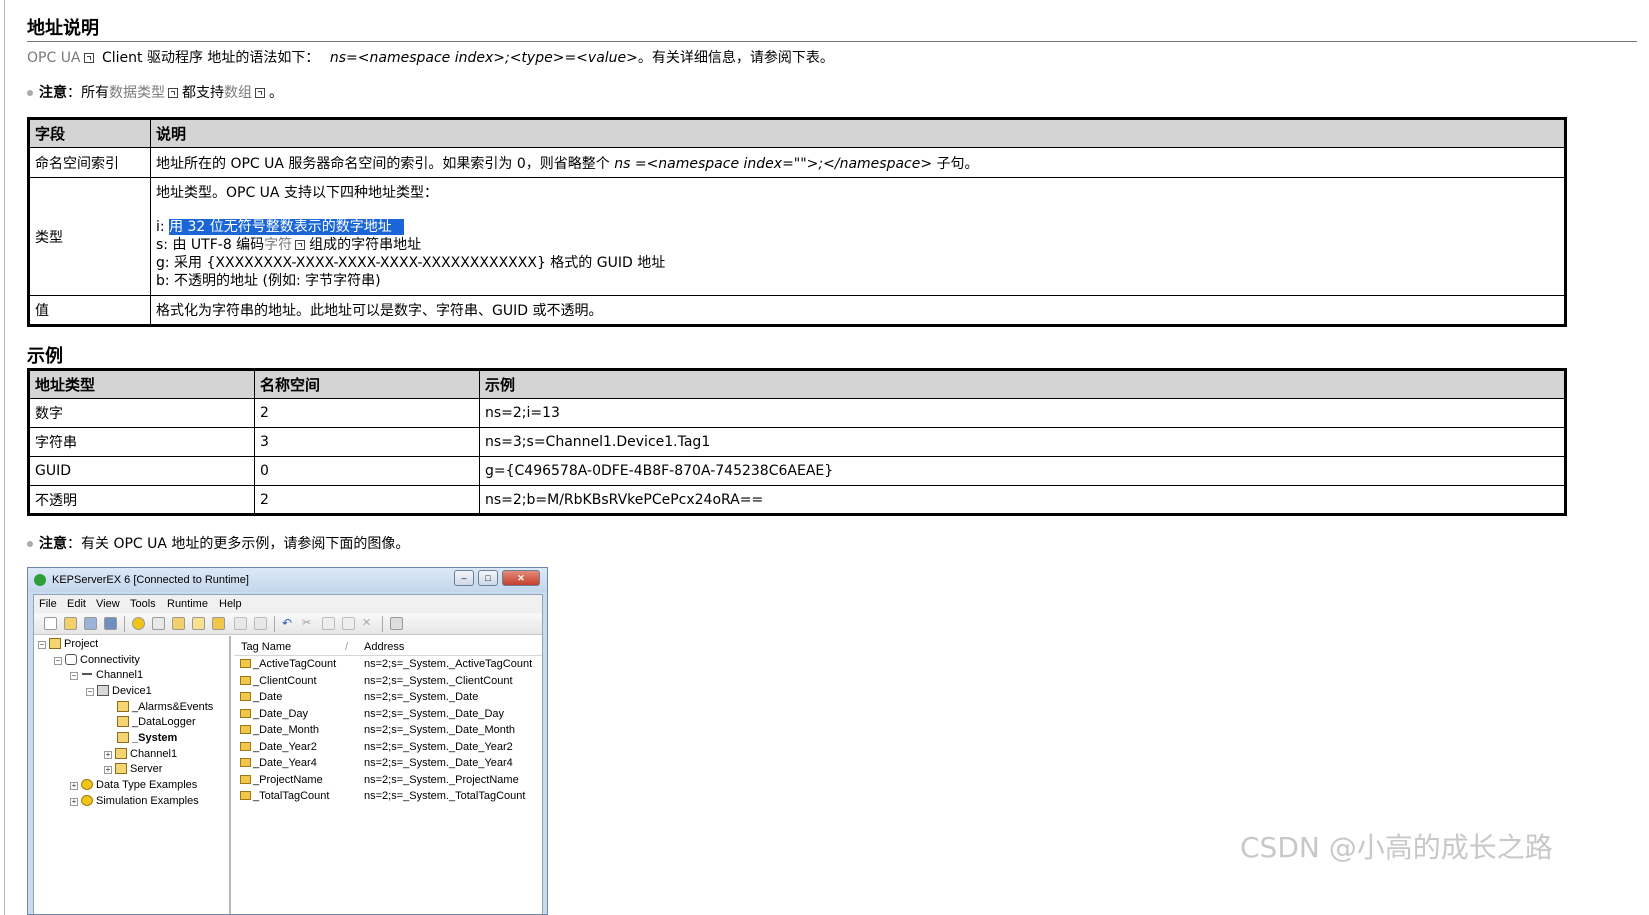  I want to click on tag-row: _Date_Year2 ns=2;s=_System._Date_Year2, so click(388, 749).